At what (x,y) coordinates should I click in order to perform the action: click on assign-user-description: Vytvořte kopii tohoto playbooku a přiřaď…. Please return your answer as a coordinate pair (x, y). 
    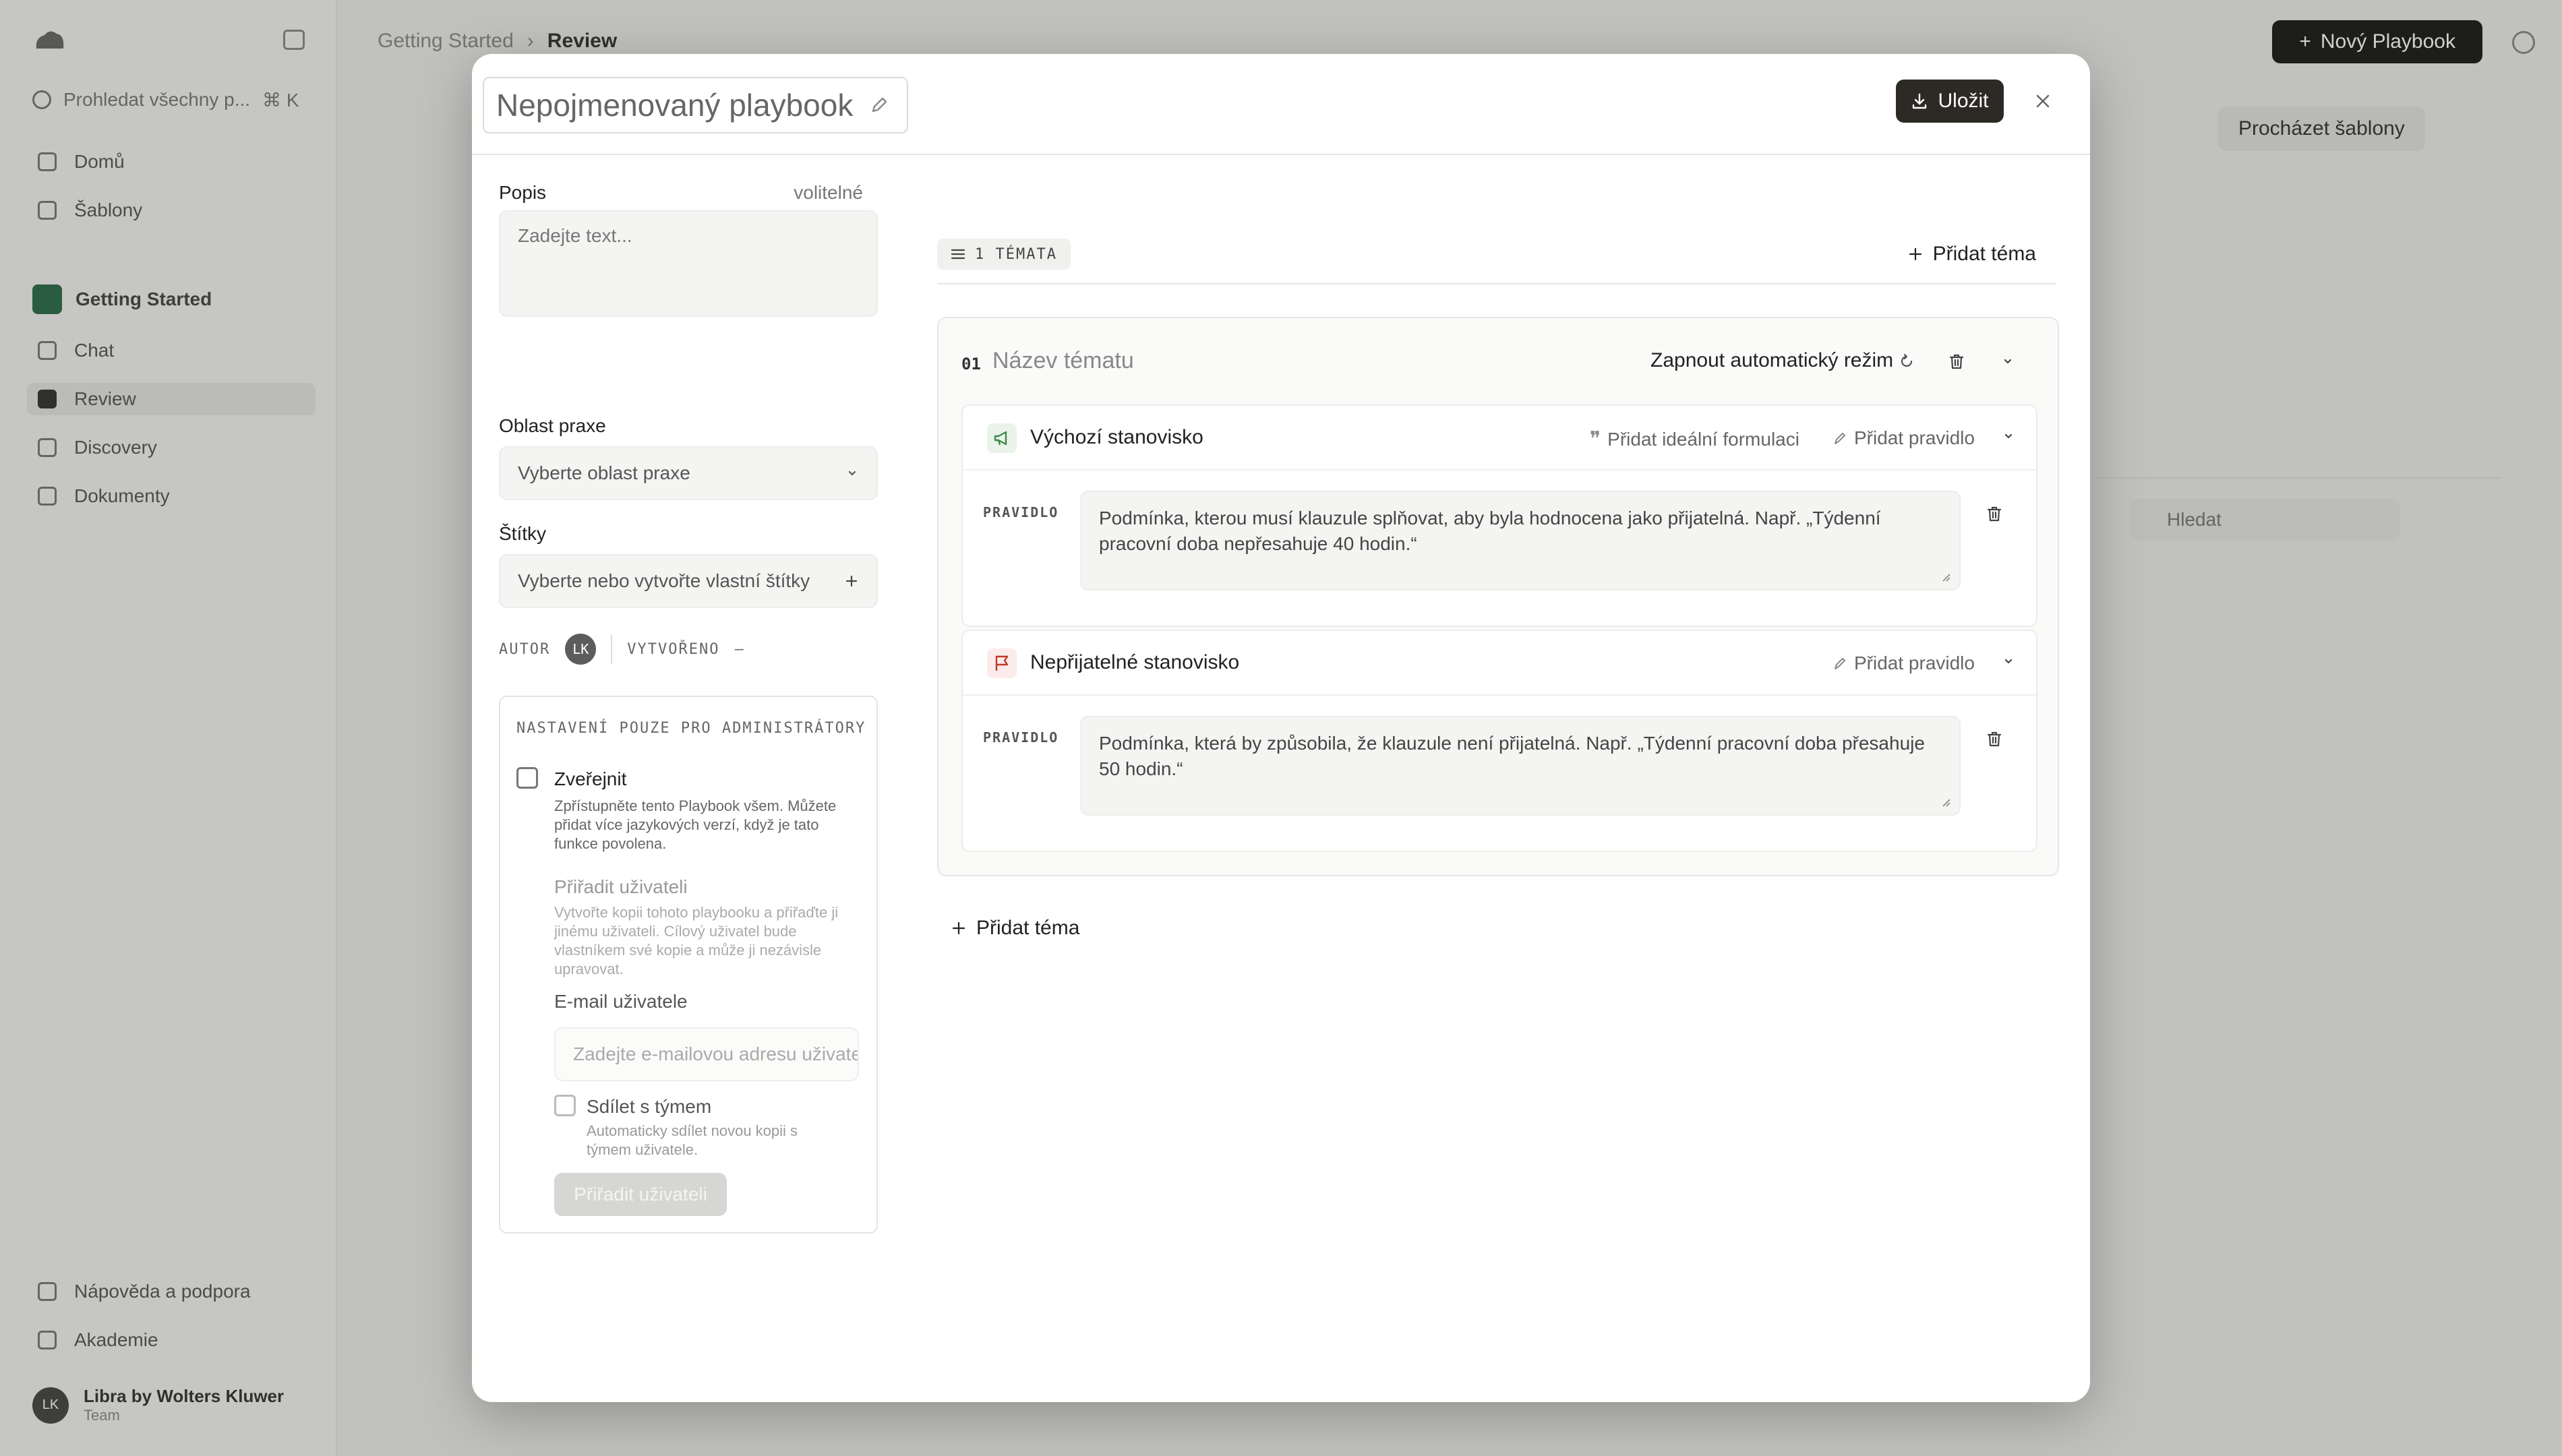
    Looking at the image, I should click on (696, 940).